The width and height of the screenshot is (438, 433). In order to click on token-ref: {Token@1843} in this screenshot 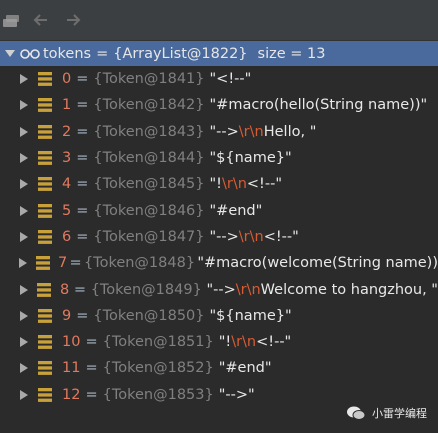, I will do `click(149, 131)`.